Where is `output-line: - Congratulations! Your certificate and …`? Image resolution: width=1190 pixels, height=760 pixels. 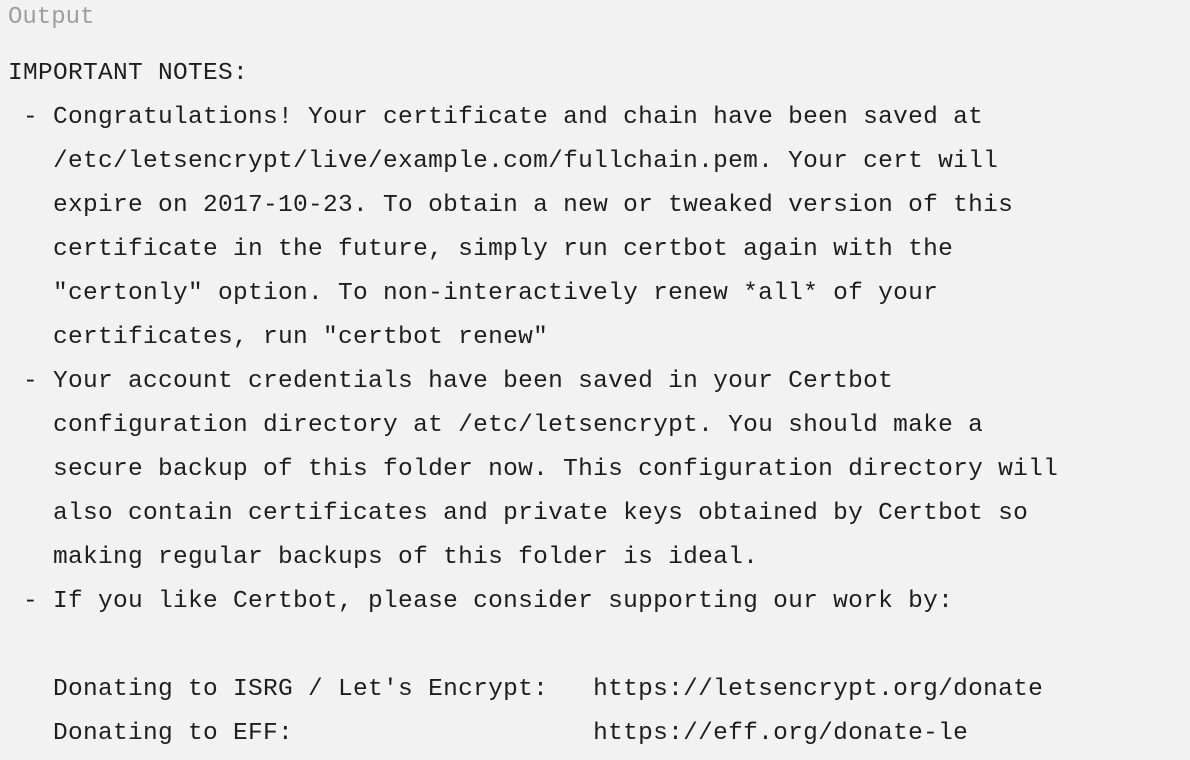 output-line: - Congratulations! Your certificate and … is located at coordinates (496, 117).